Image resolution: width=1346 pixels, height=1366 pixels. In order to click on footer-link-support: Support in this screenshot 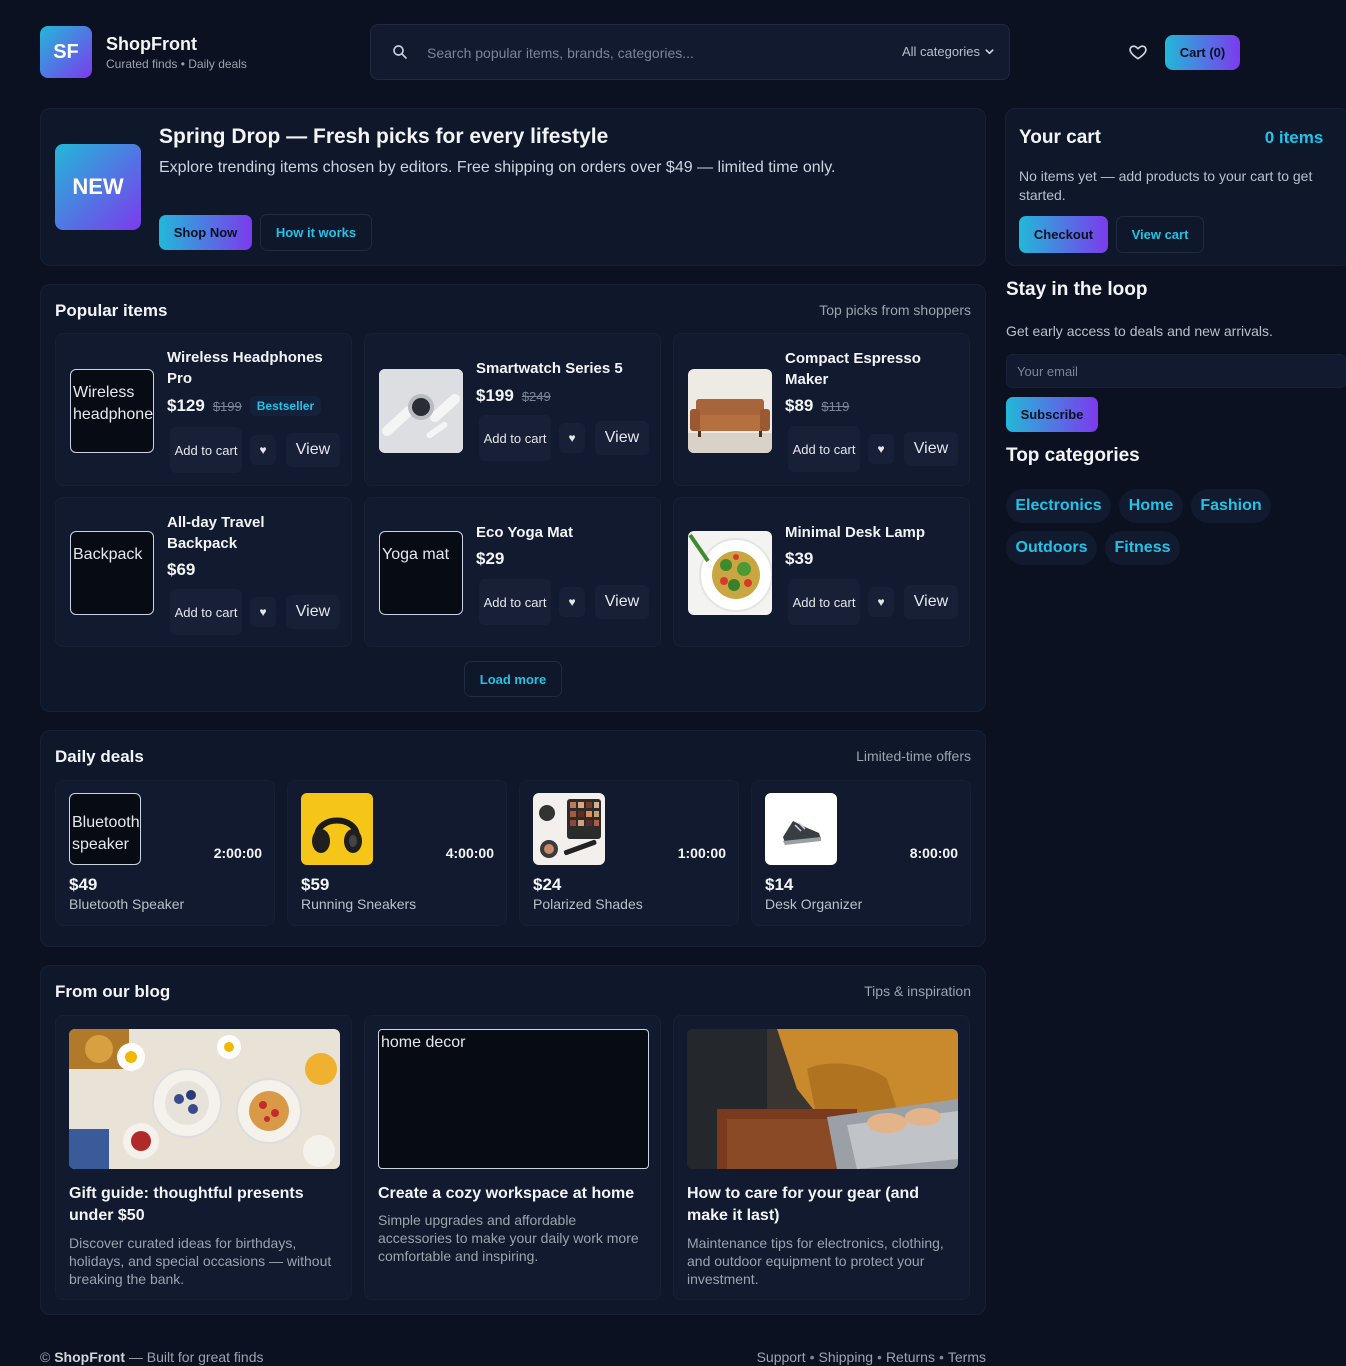, I will do `click(781, 1357)`.